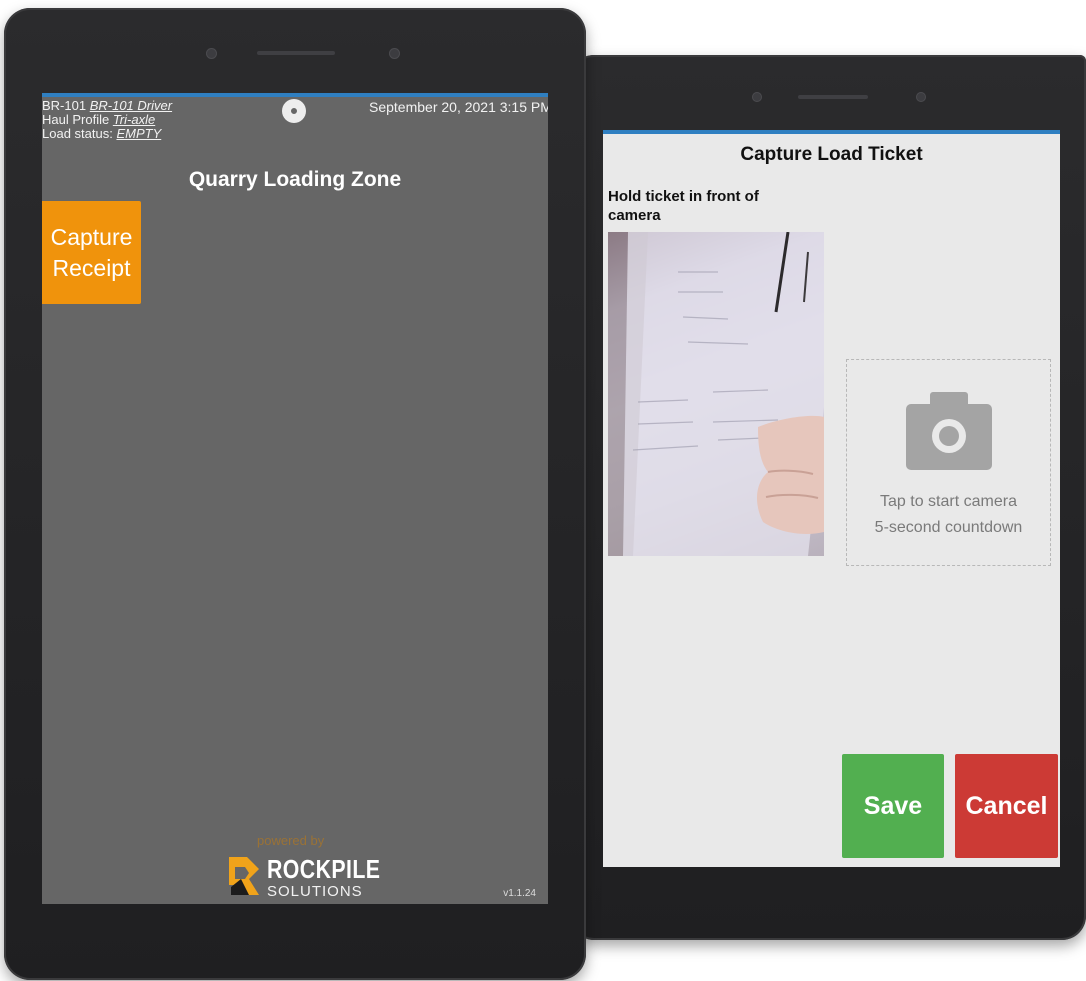 The height and width of the screenshot is (981, 1086). Describe the element at coordinates (315, 891) in the screenshot. I see `brand-subtitle: SOLUTIONS` at that location.